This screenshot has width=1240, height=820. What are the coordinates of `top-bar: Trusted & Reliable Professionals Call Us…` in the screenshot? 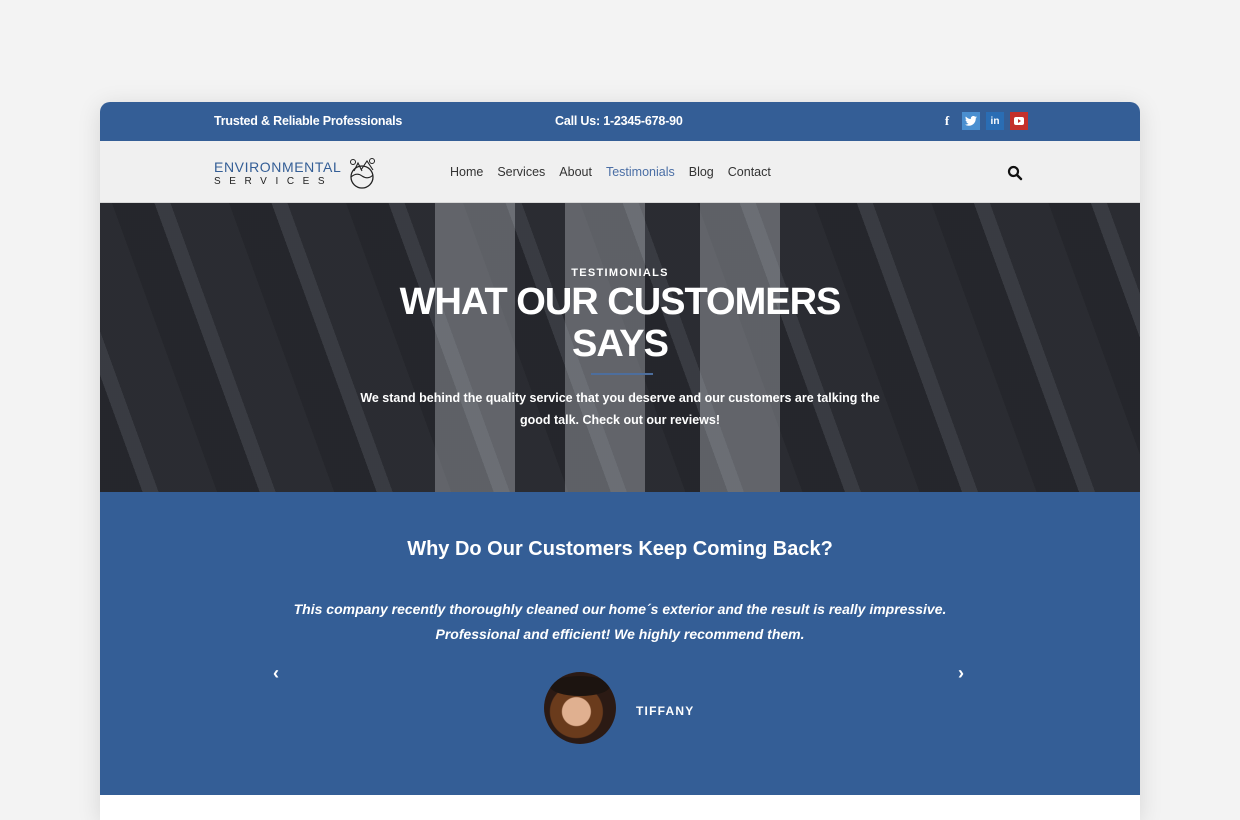 It's located at (620, 121).